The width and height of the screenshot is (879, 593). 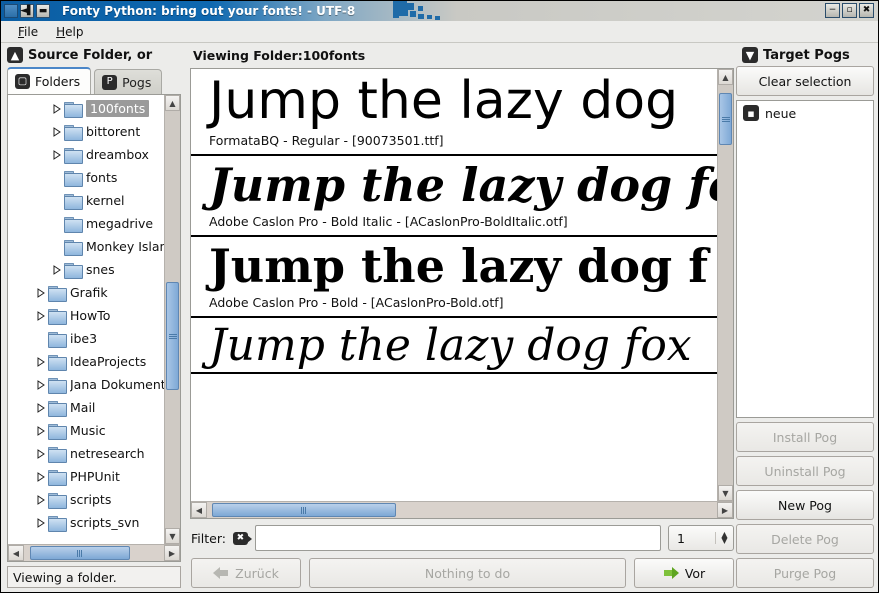 I want to click on pog-list-item: ▪ neue, so click(x=805, y=113).